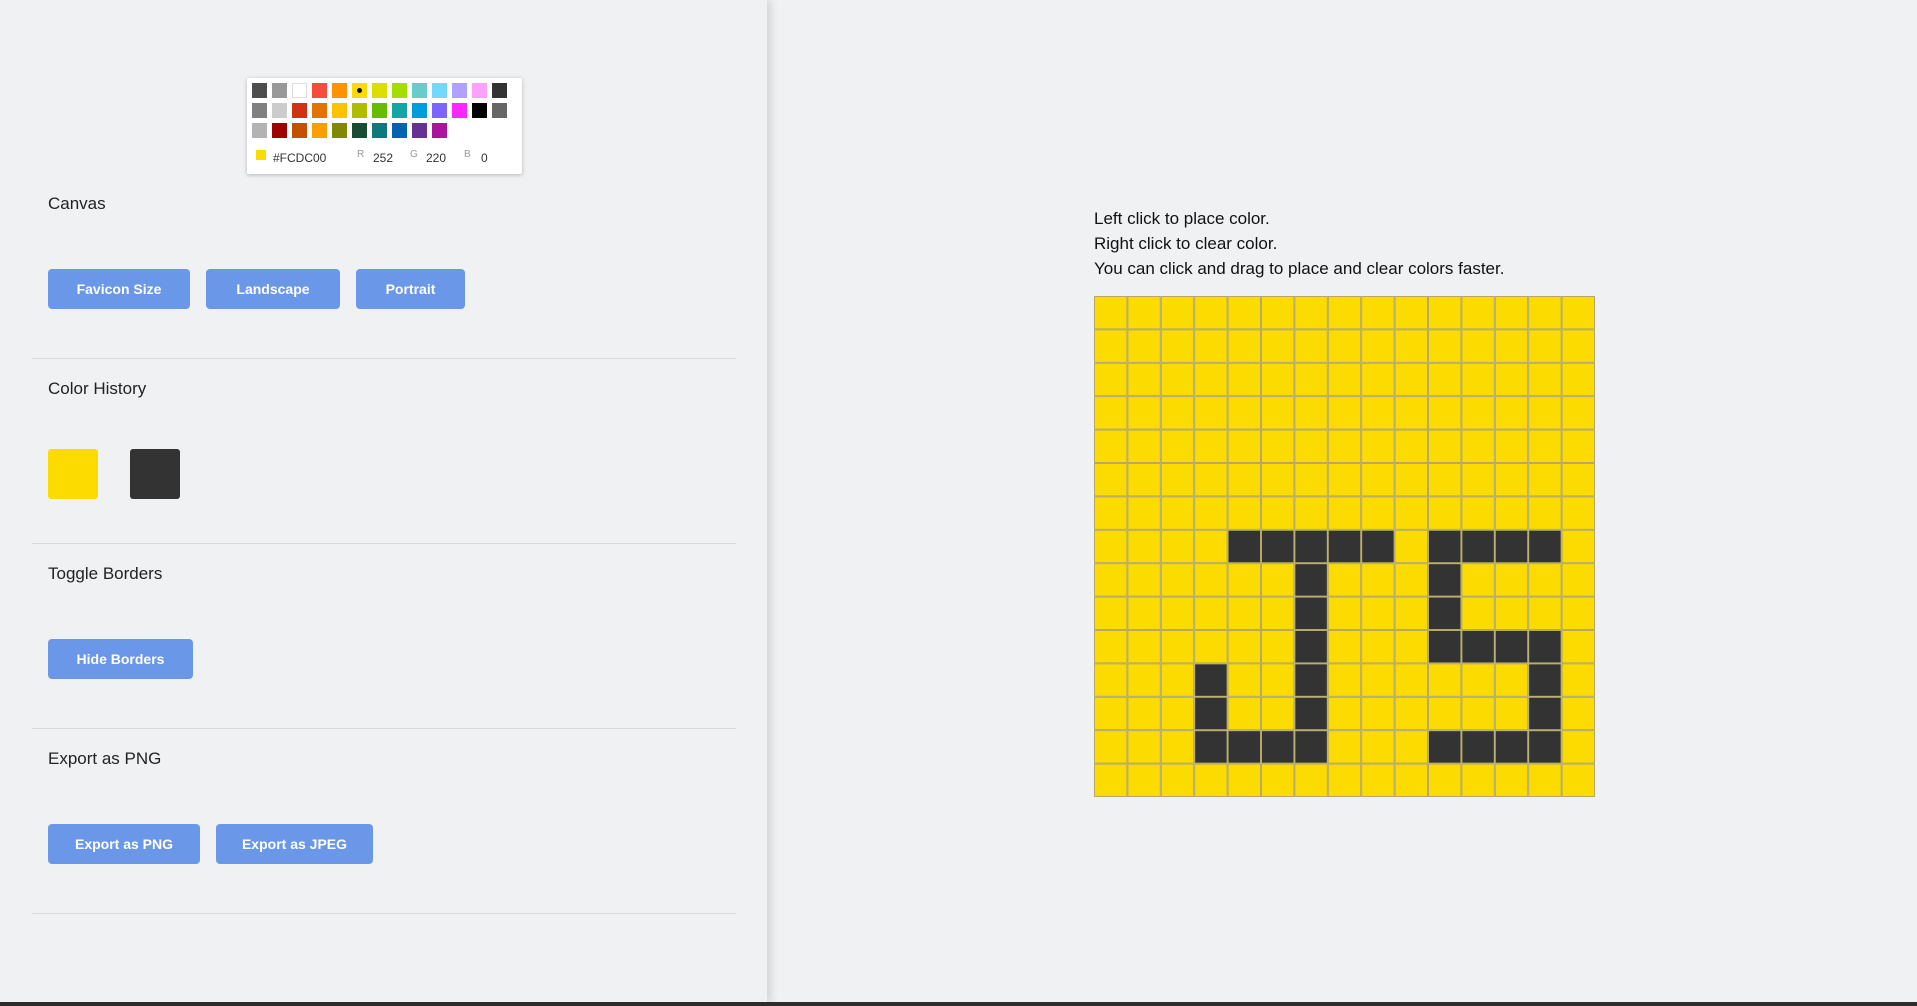 The image size is (1917, 1006). What do you see at coordinates (273, 289) in the screenshot?
I see `landscape-button: Landscape` at bounding box center [273, 289].